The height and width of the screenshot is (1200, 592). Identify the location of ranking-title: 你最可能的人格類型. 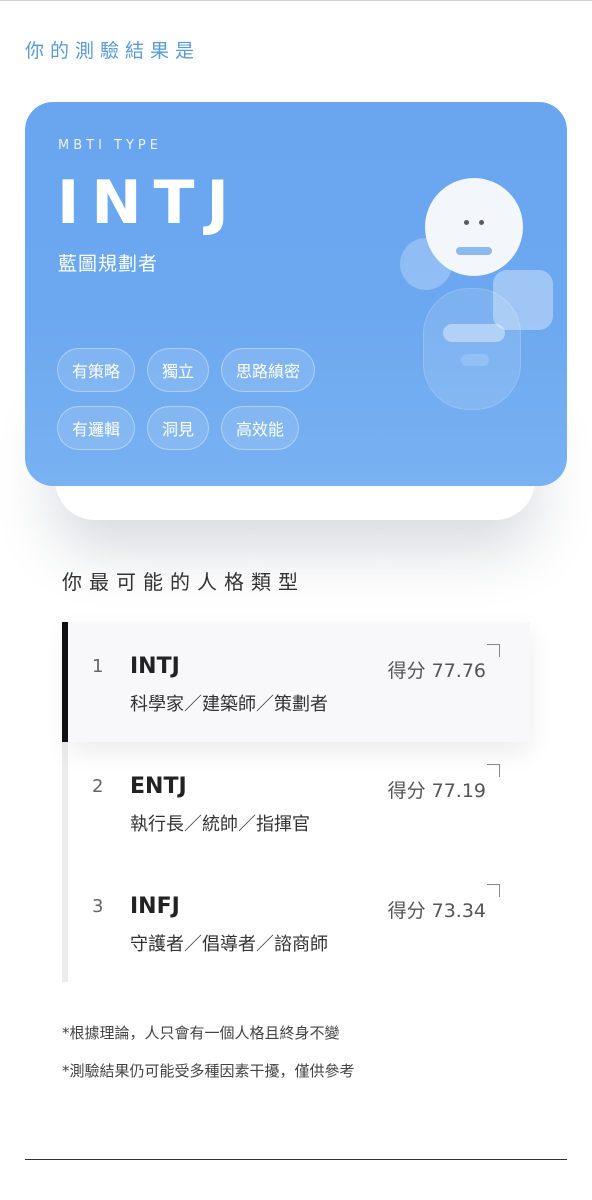
(183, 582).